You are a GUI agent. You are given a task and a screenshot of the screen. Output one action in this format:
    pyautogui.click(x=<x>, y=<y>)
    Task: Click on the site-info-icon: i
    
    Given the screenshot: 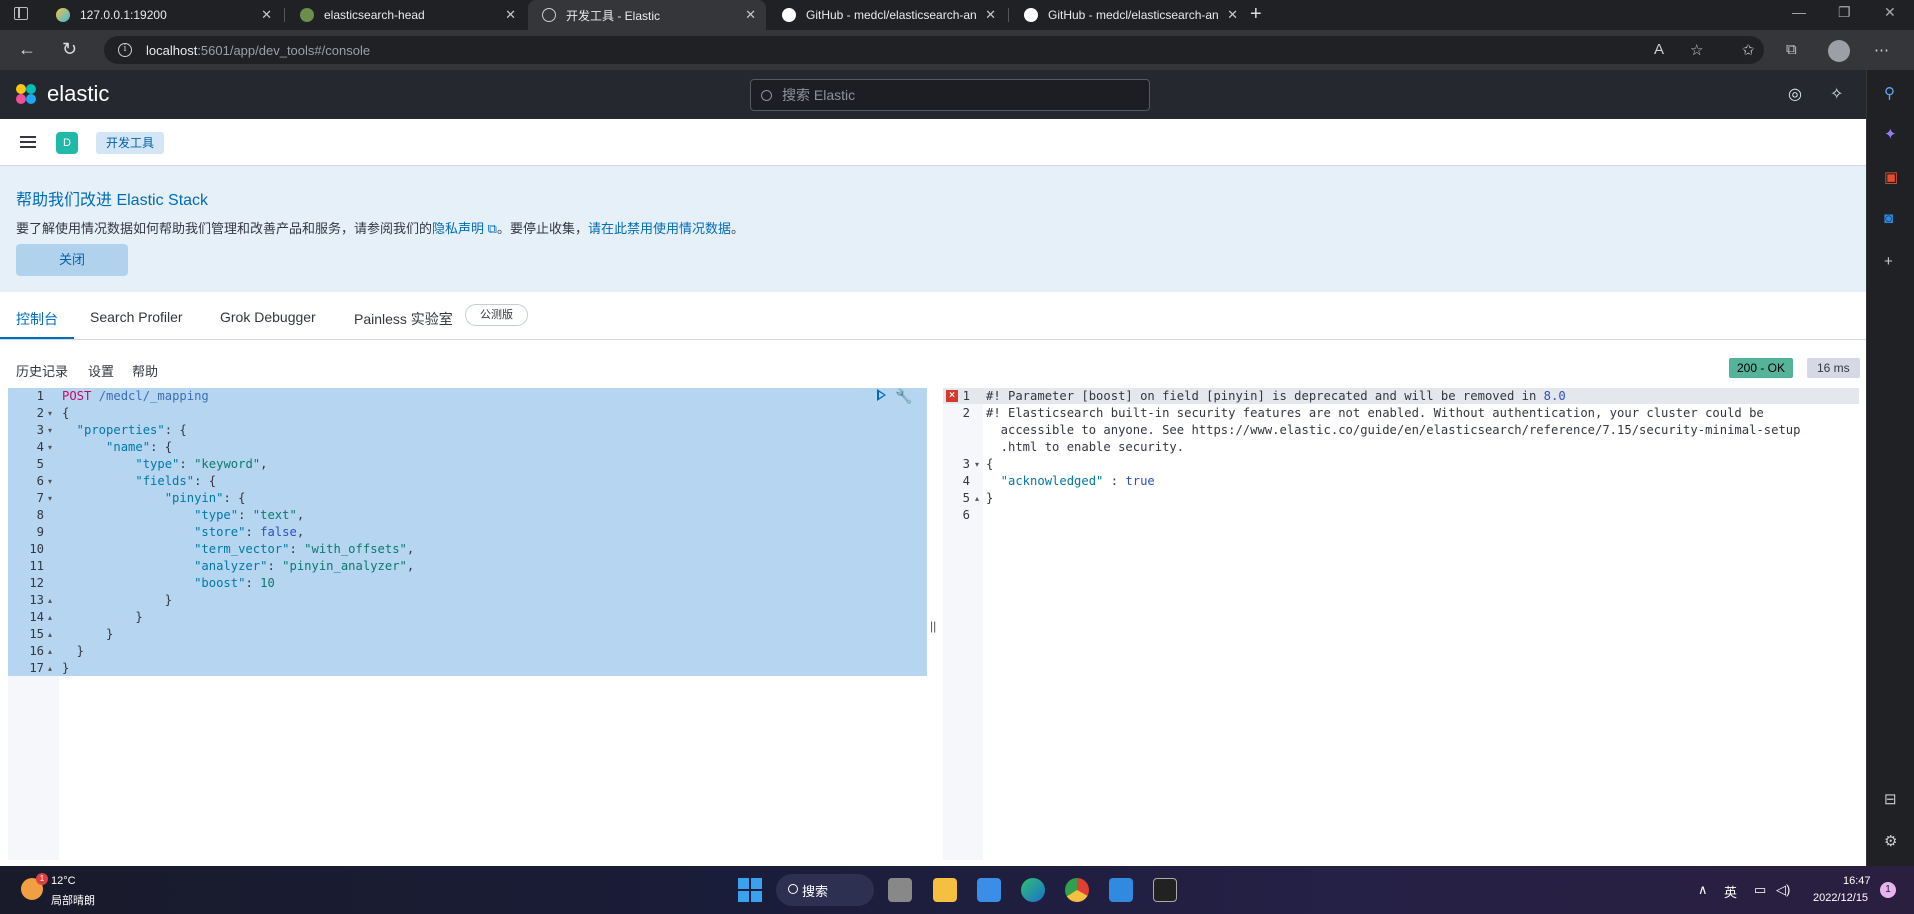 What is the action you would take?
    pyautogui.click(x=125, y=50)
    